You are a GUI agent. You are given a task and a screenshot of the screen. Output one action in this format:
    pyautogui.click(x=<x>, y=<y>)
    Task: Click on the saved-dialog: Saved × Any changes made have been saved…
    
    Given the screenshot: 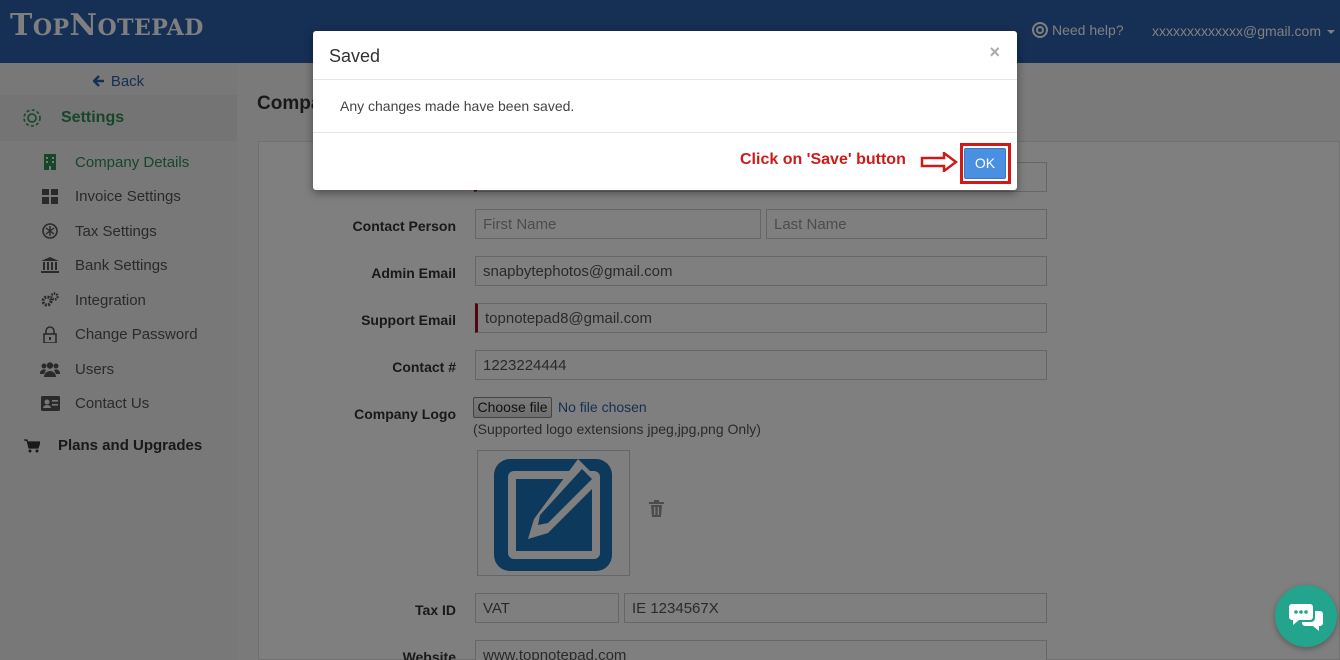 What is the action you would take?
    pyautogui.click(x=665, y=110)
    